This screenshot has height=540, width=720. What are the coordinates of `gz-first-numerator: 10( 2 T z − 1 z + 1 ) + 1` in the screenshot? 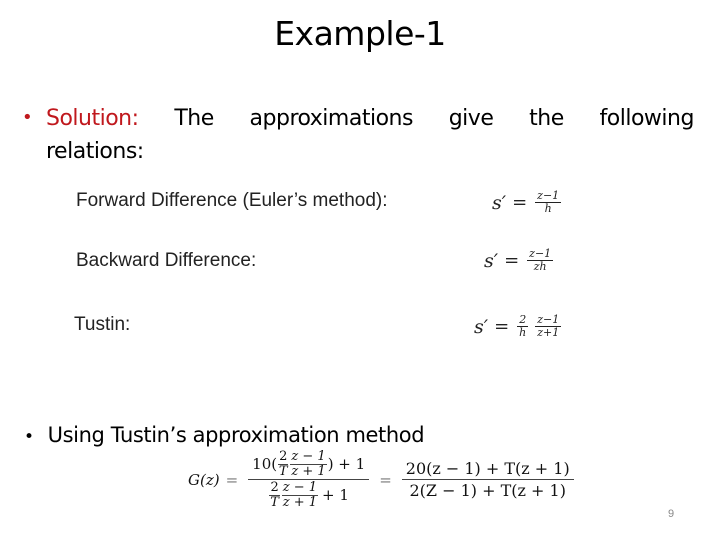 It's located at (309, 465).